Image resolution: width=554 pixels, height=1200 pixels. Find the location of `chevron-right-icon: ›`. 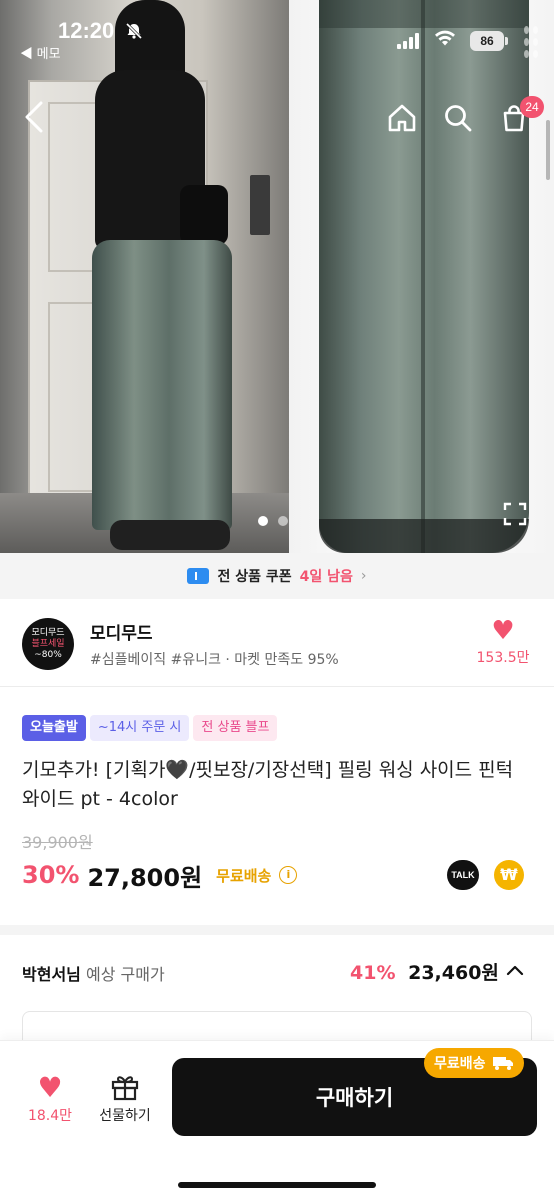

chevron-right-icon: › is located at coordinates (363, 576).